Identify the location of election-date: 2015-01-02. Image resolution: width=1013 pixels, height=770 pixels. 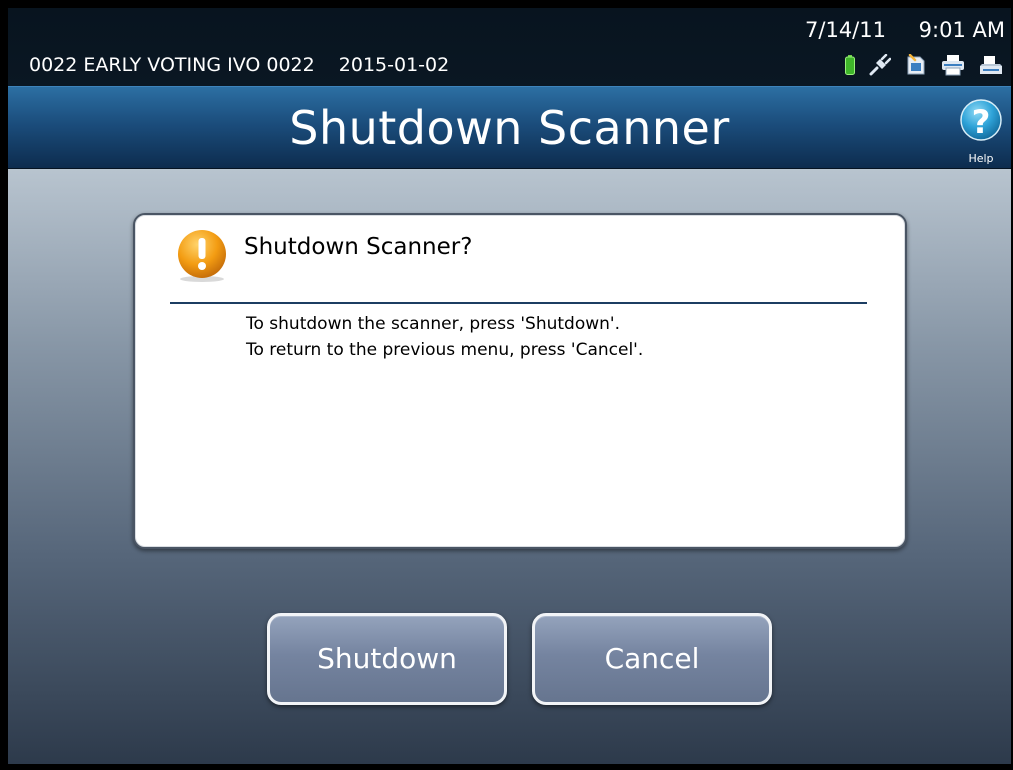
(394, 65).